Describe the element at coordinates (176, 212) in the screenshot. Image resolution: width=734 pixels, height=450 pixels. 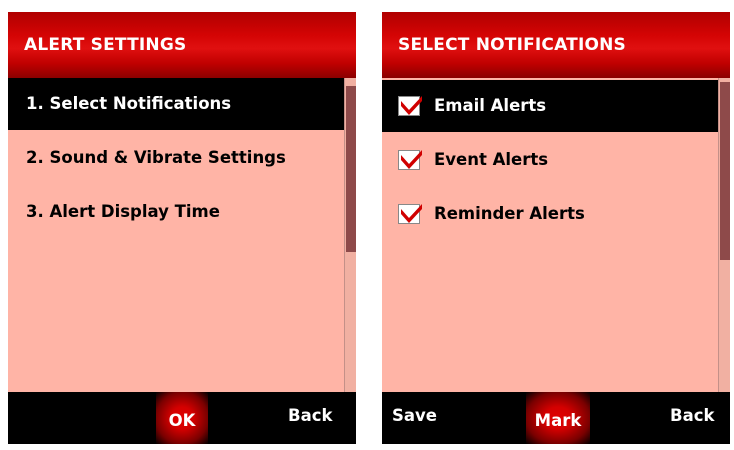
I see `menu-item-alert-display-time: 3. Alert Display Time` at that location.